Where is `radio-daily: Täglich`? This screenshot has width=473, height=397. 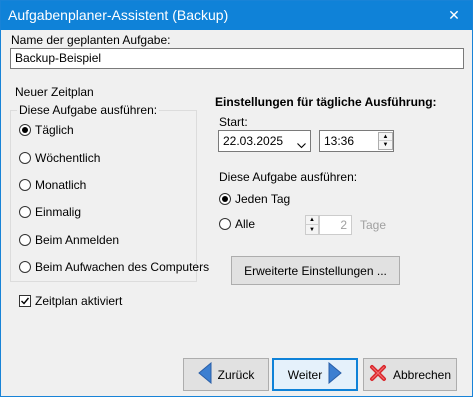 radio-daily: Täglich is located at coordinates (46, 130).